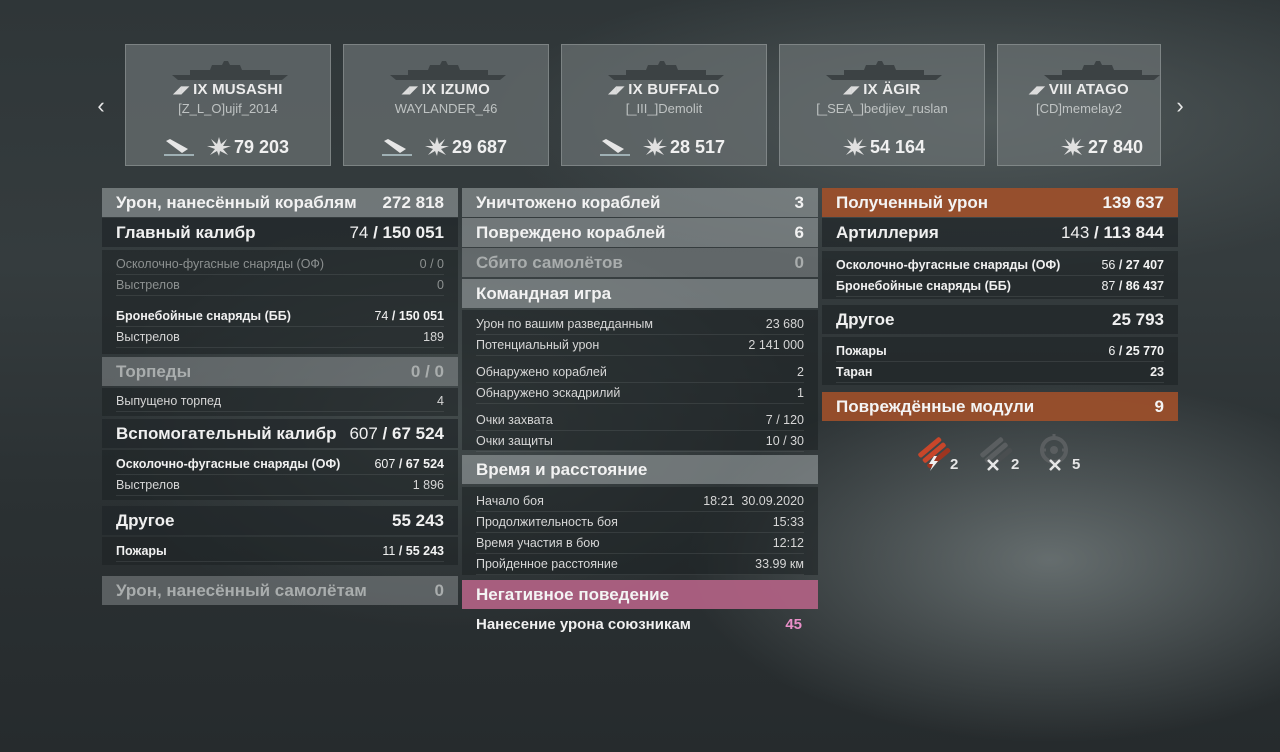  Describe the element at coordinates (640, 420) in the screenshot. I see `capture-row: Очки захвата 7 / 120` at that location.